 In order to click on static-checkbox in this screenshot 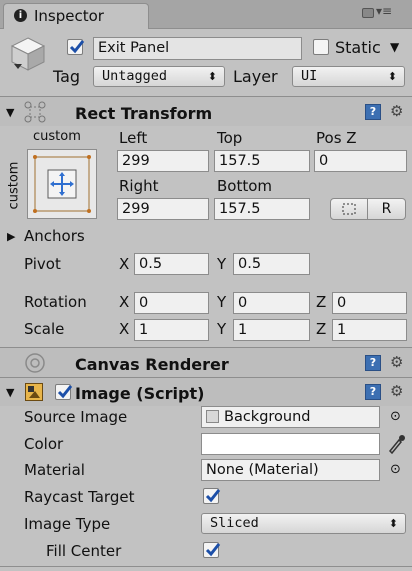, I will do `click(321, 47)`.